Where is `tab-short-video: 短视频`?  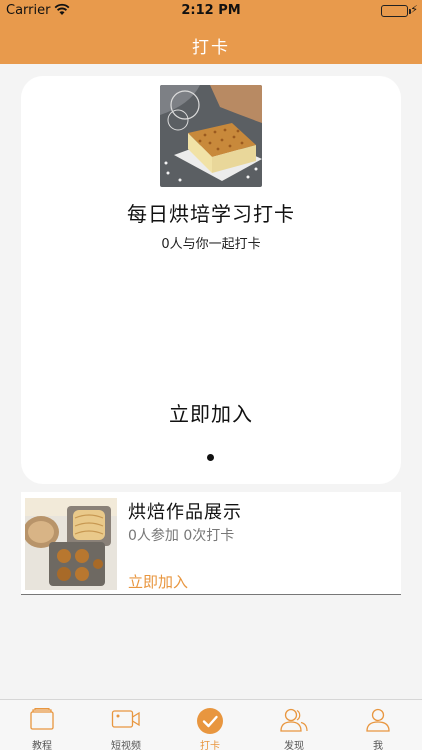
tab-short-video: 短视频 is located at coordinates (126, 725).